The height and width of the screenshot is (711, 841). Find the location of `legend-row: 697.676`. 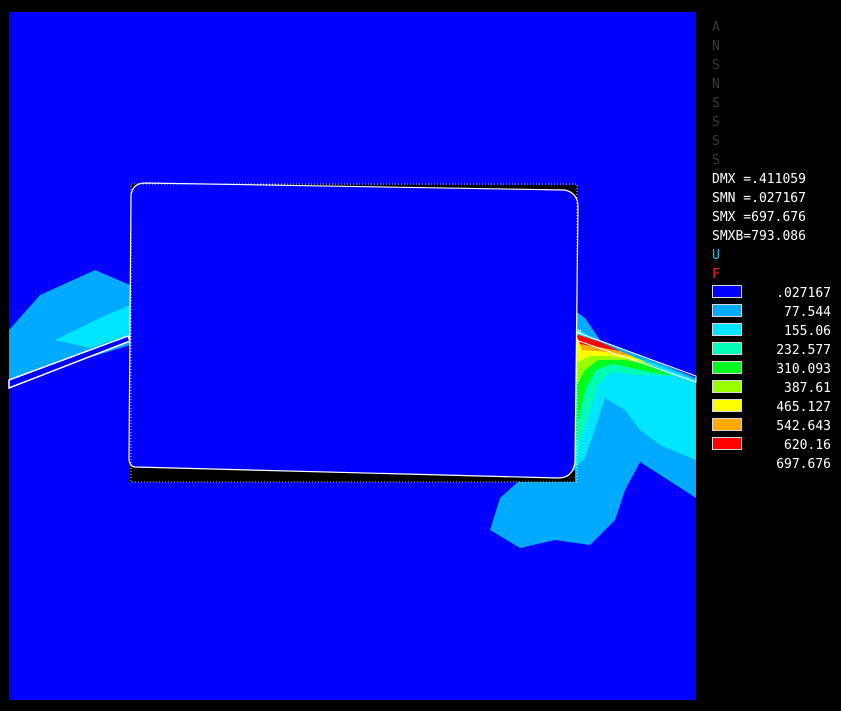

legend-row: 697.676 is located at coordinates (771, 464).